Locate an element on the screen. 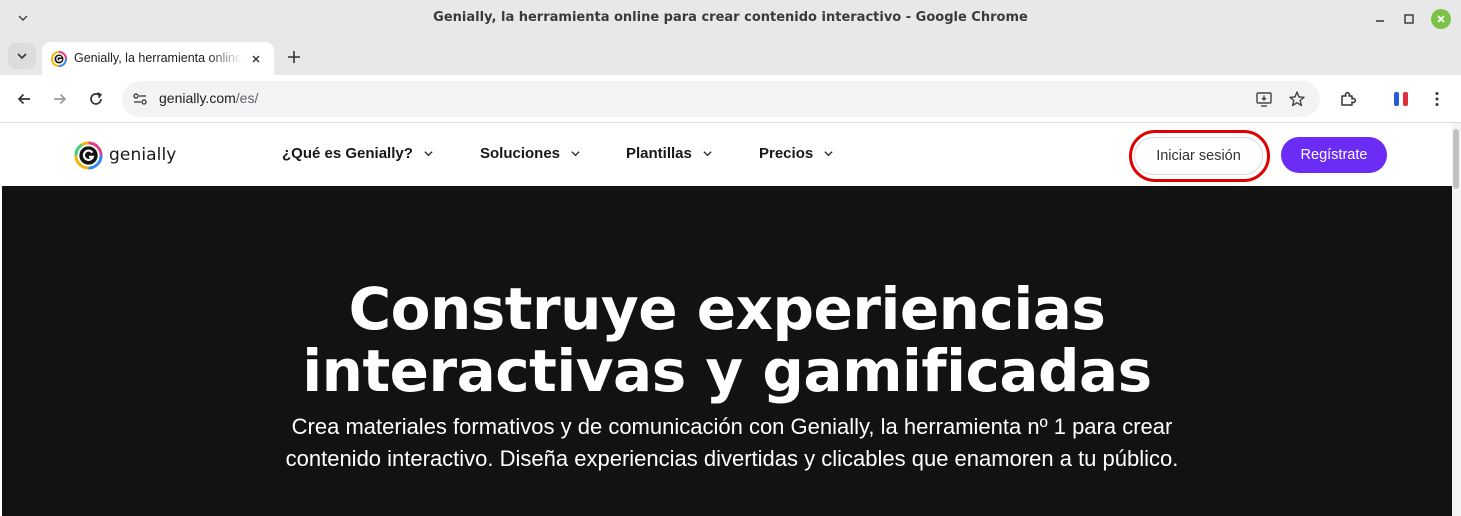 Image resolution: width=1461 pixels, height=516 pixels. page-scrollbar is located at coordinates (1456, 319).